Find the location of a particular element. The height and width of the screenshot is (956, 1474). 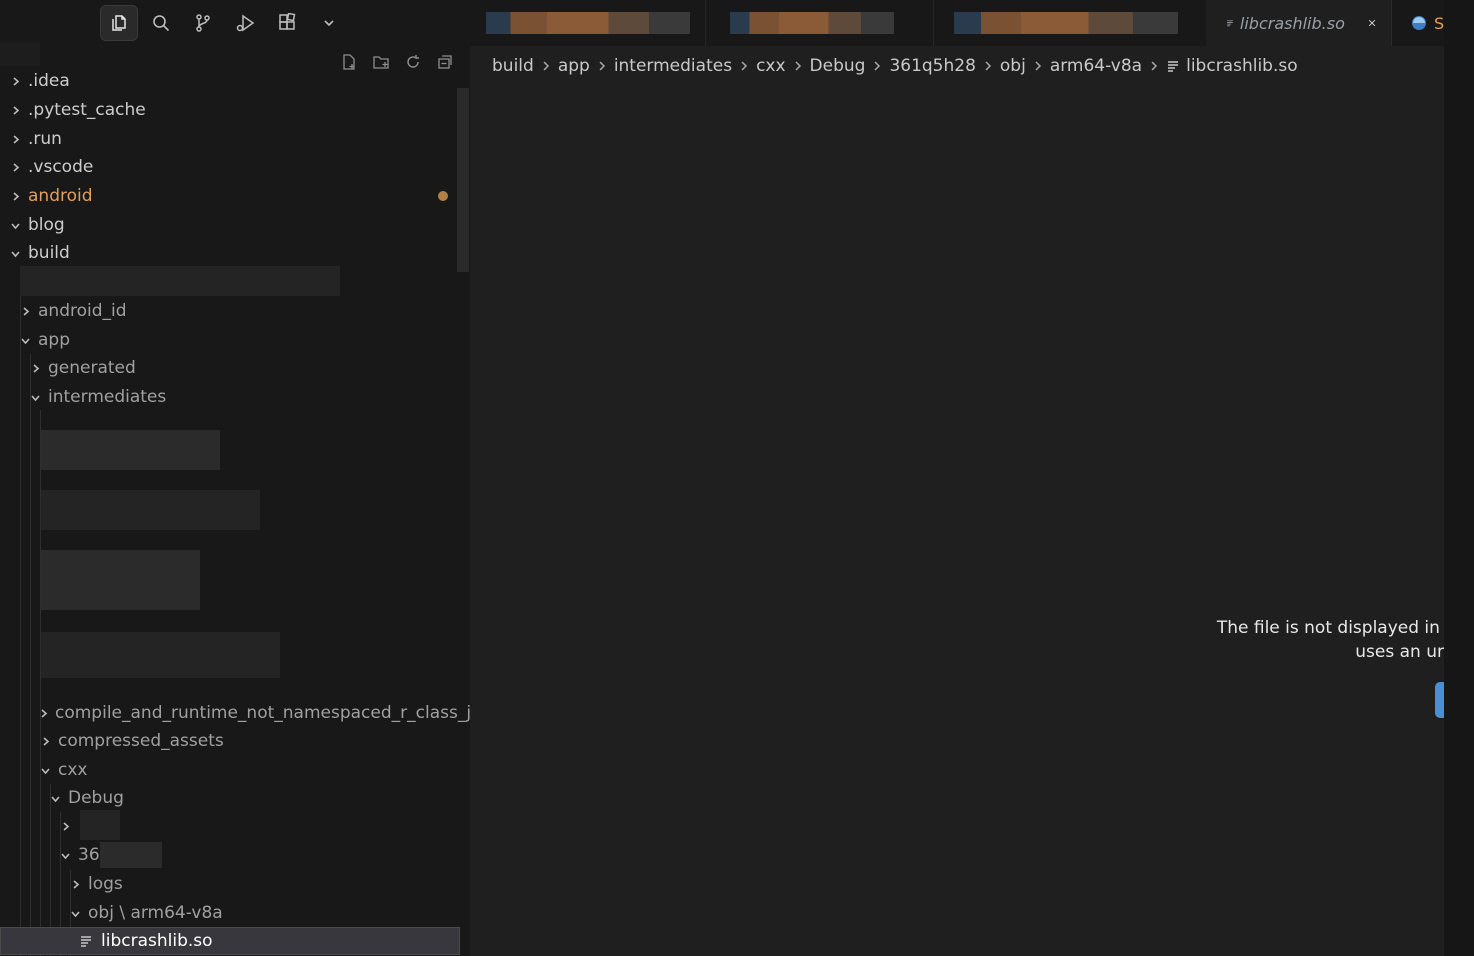

tree-item: .idea is located at coordinates (230, 81).